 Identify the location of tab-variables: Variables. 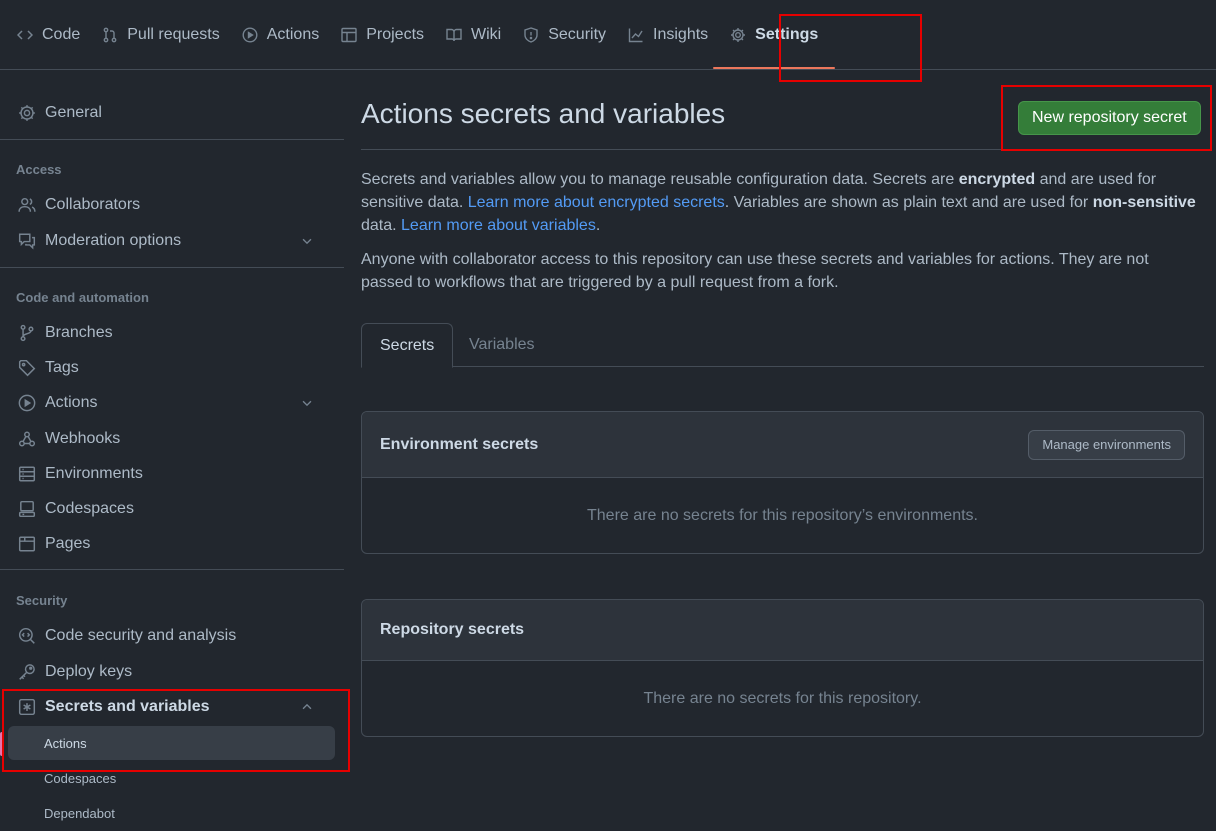
(502, 345).